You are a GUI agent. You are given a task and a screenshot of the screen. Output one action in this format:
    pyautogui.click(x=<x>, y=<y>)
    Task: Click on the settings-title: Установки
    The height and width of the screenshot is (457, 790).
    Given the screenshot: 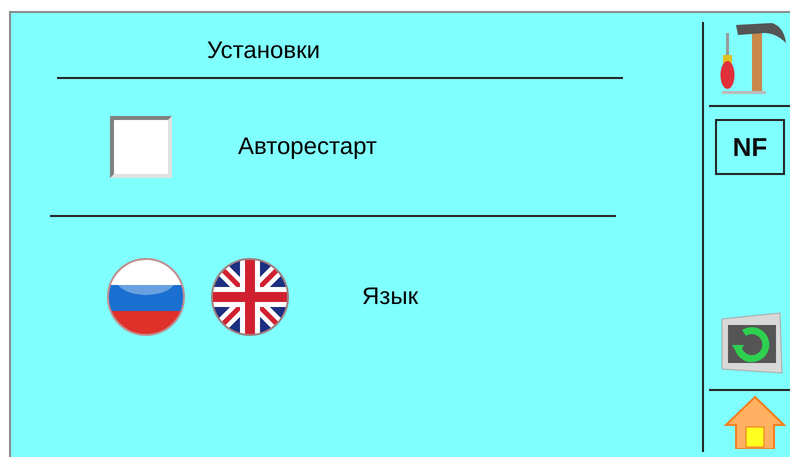 What is the action you would take?
    pyautogui.click(x=263, y=51)
    